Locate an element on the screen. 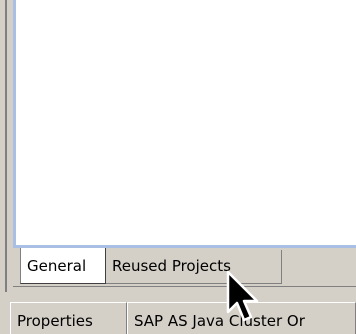  tab-properties: Properties is located at coordinates (68, 318).